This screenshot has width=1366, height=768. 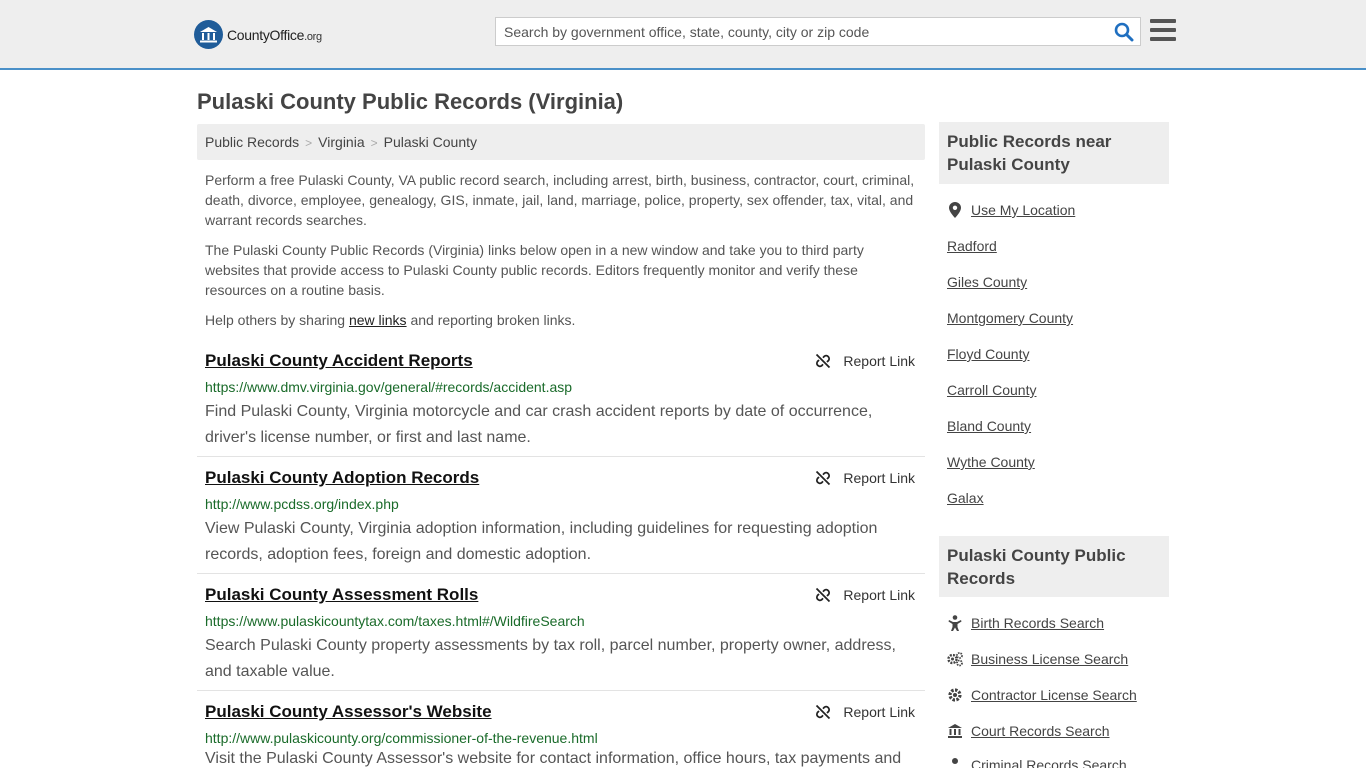 I want to click on nearby-link-radford: Radford, so click(x=972, y=246).